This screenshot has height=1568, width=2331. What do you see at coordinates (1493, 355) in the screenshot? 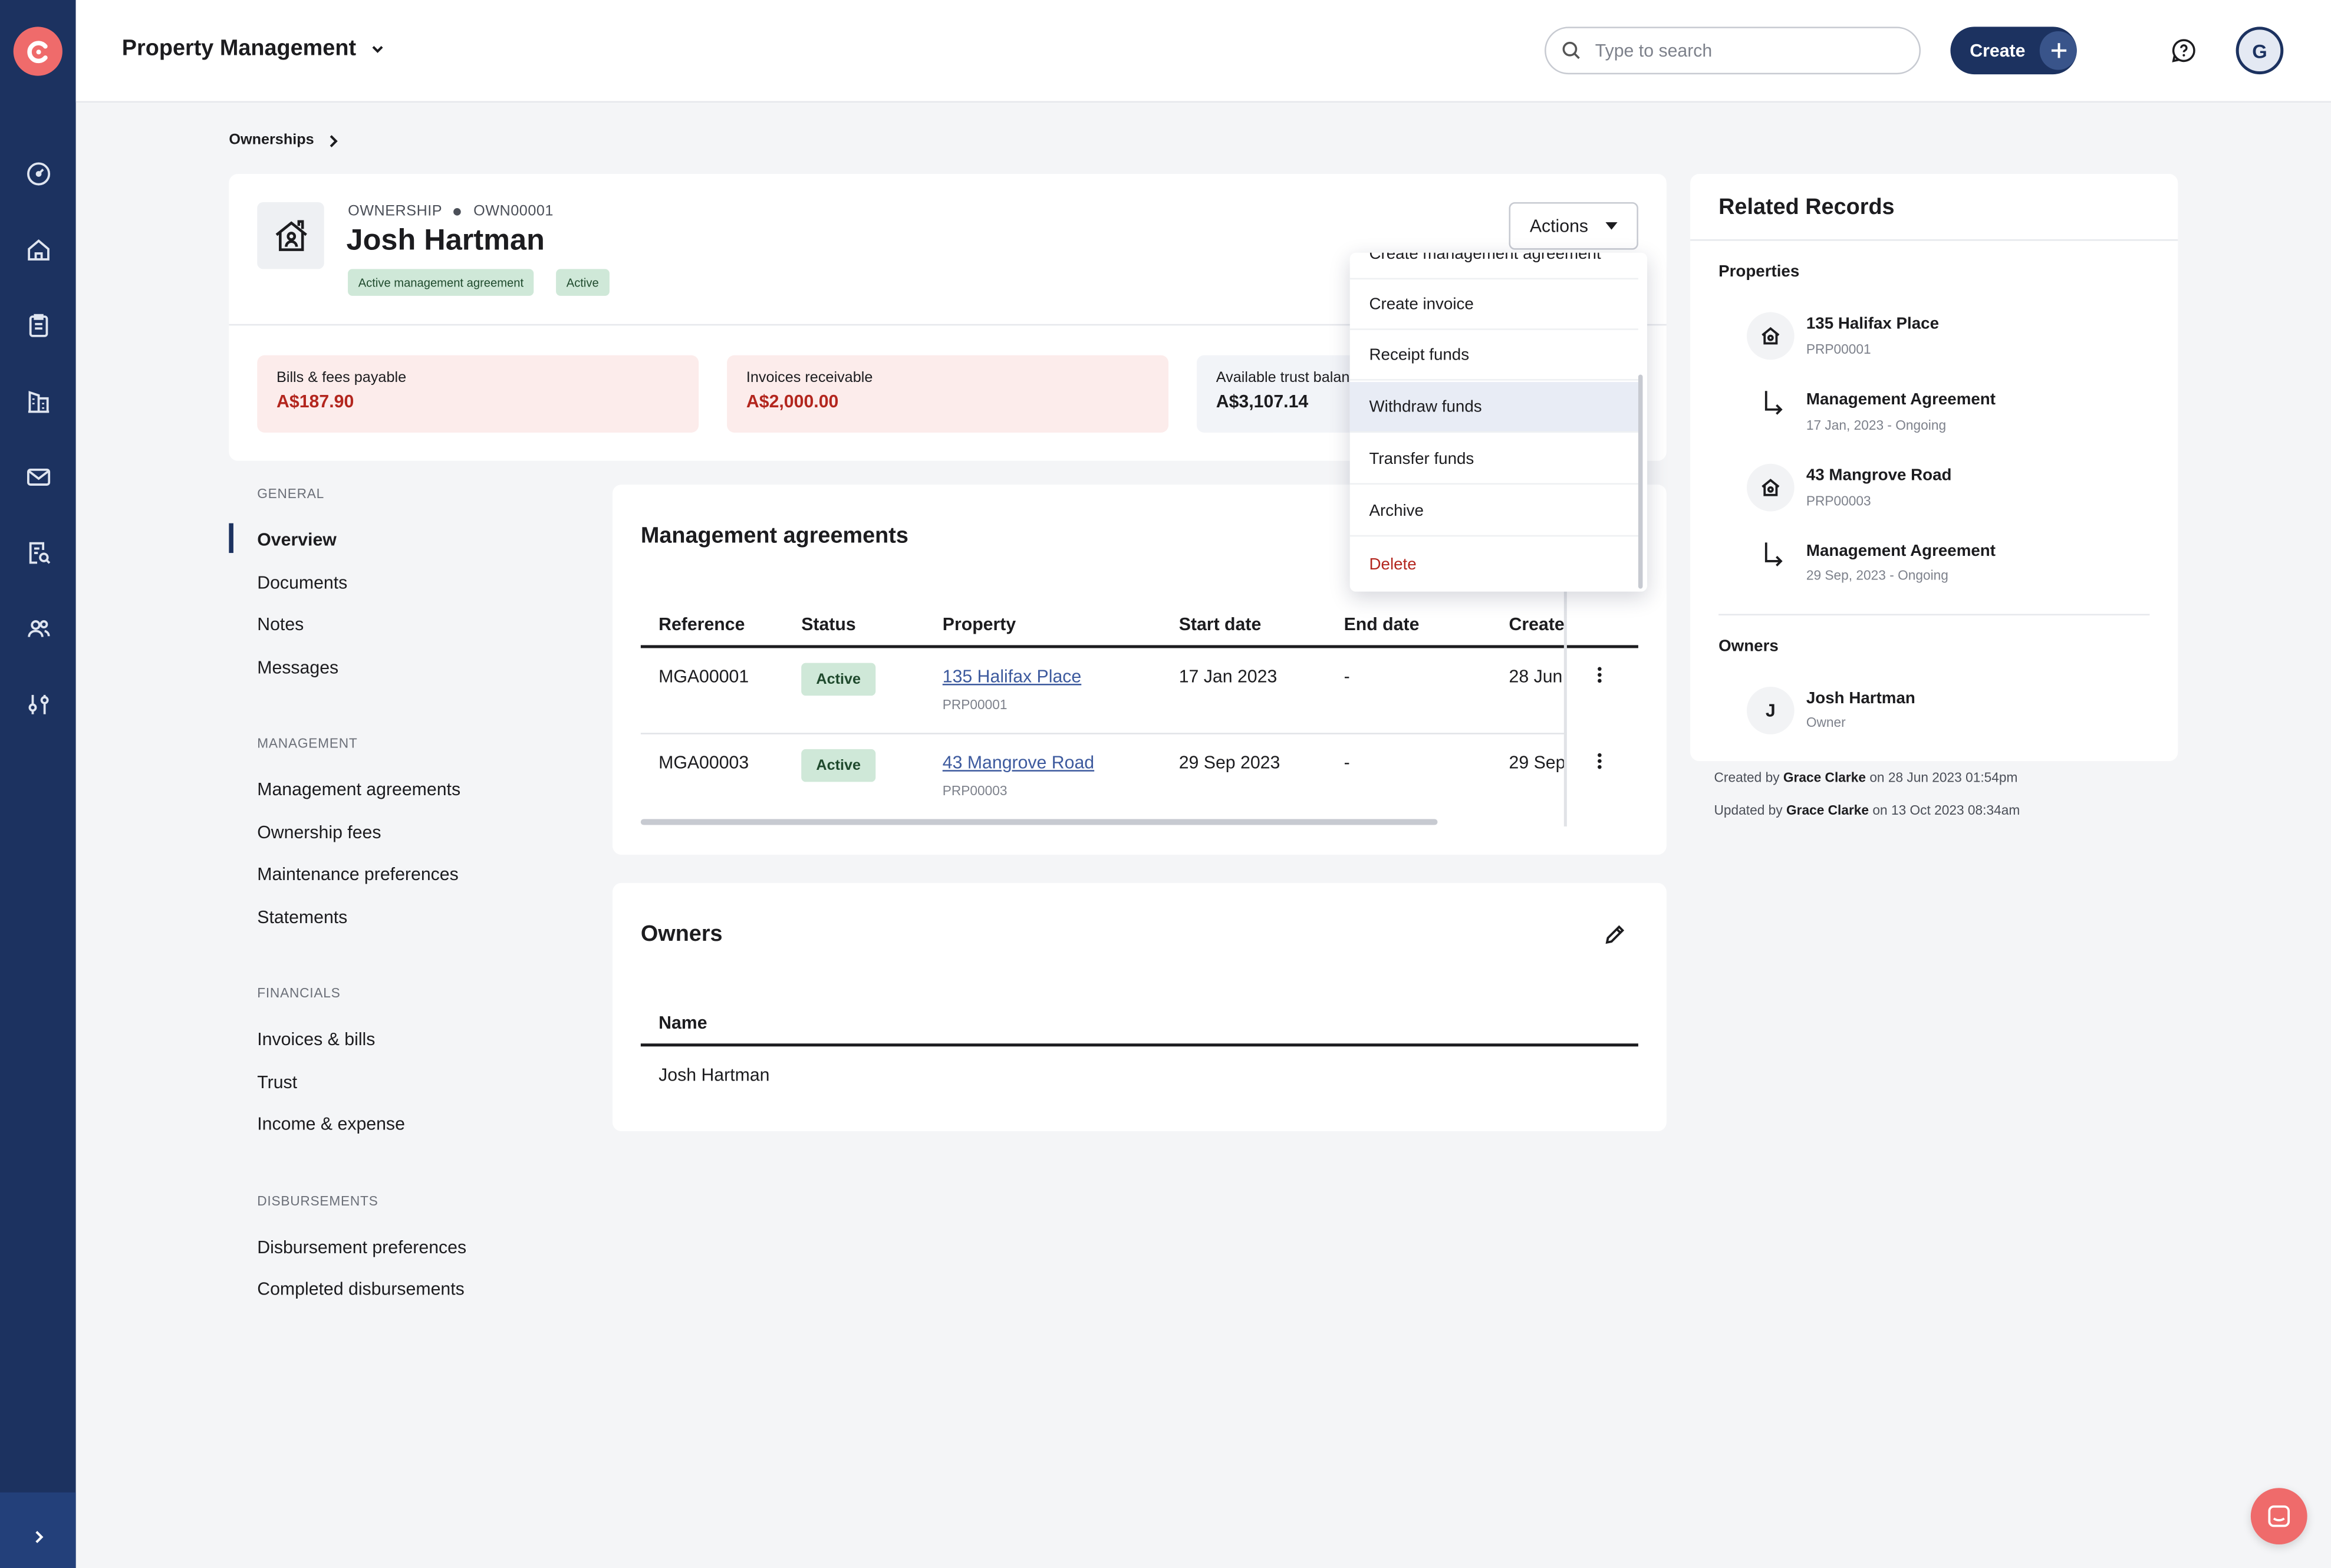
I see `menu-item-receipt-funds: Receipt funds` at bounding box center [1493, 355].